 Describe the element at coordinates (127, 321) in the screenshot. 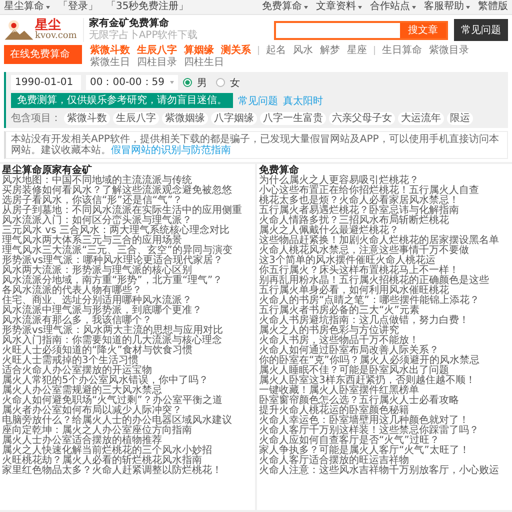

I see `article-link: 风水流派有那么多，我该信哪个？` at that location.